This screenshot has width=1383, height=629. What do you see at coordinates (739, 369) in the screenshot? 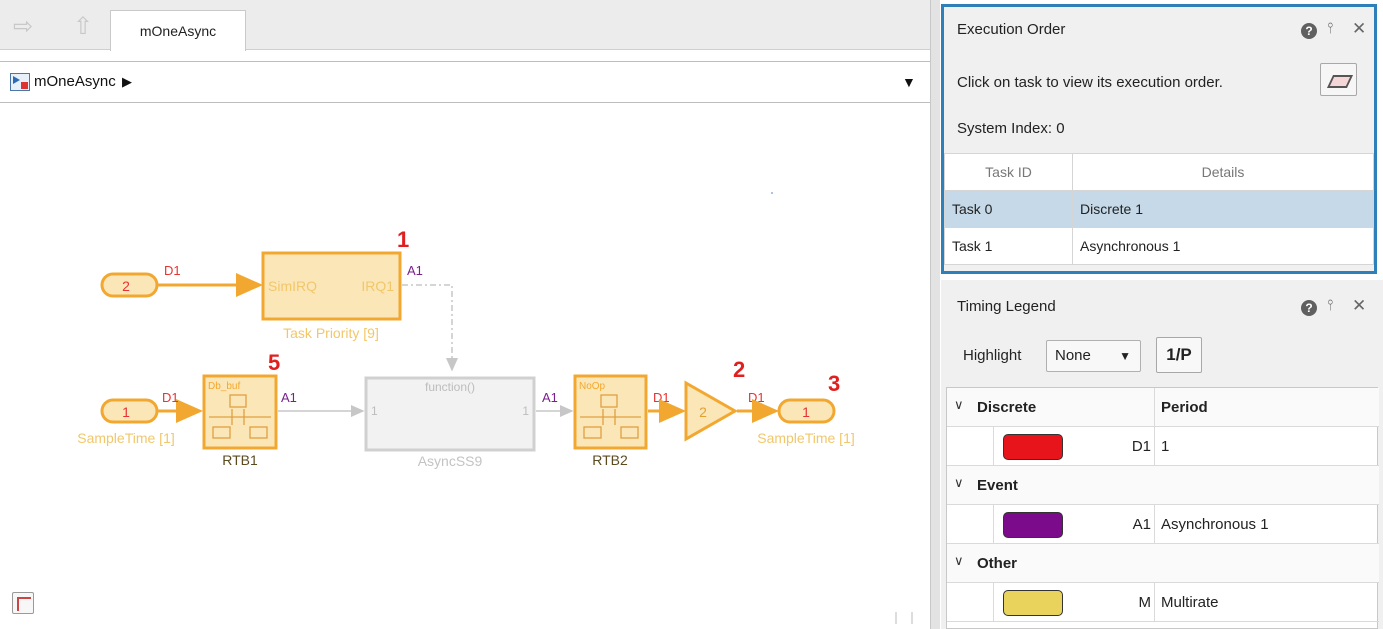
I see `exec-order-number: 2` at bounding box center [739, 369].